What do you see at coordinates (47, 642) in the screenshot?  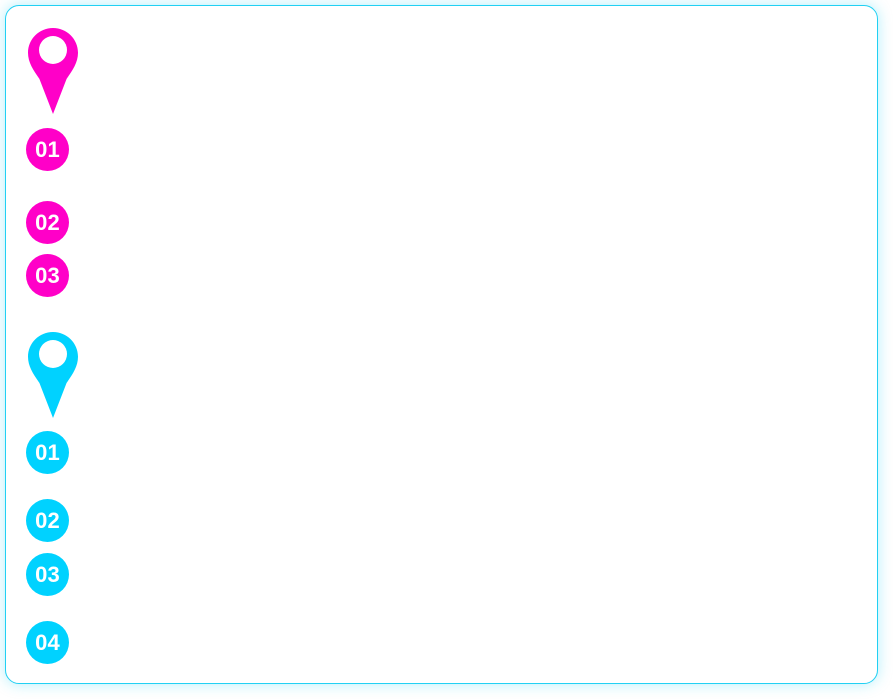 I see `cyan-badge-4: 04` at bounding box center [47, 642].